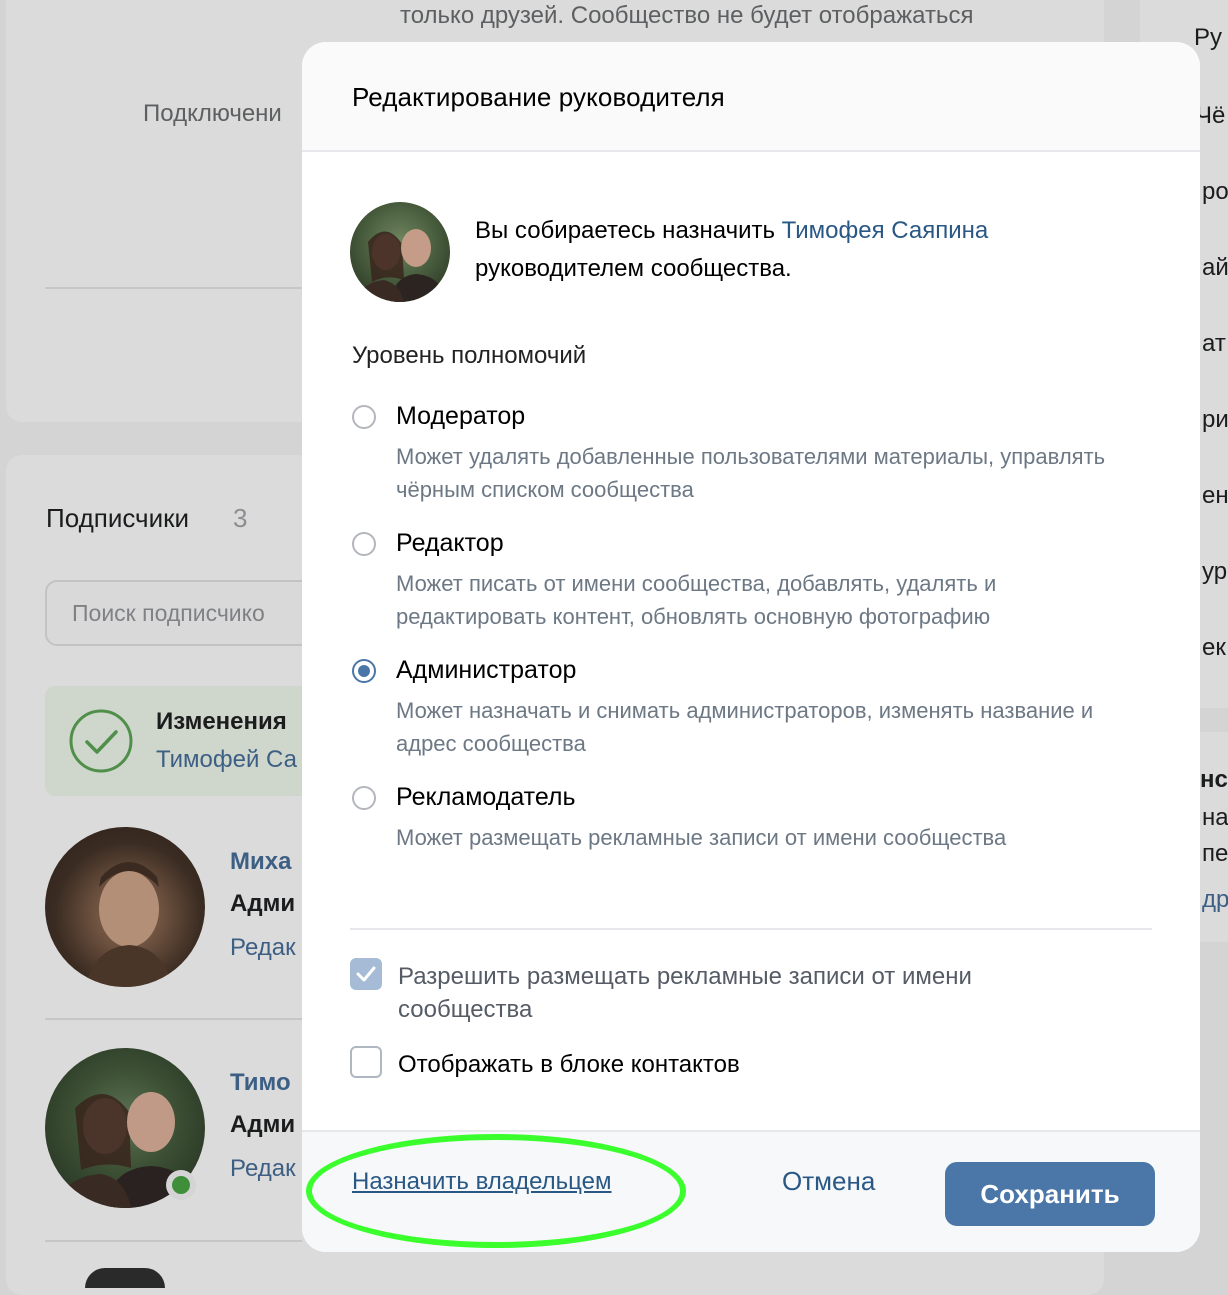 This screenshot has width=1228, height=1295. What do you see at coordinates (1210, 116) in the screenshot?
I see `right-menu-fragment: Чё` at bounding box center [1210, 116].